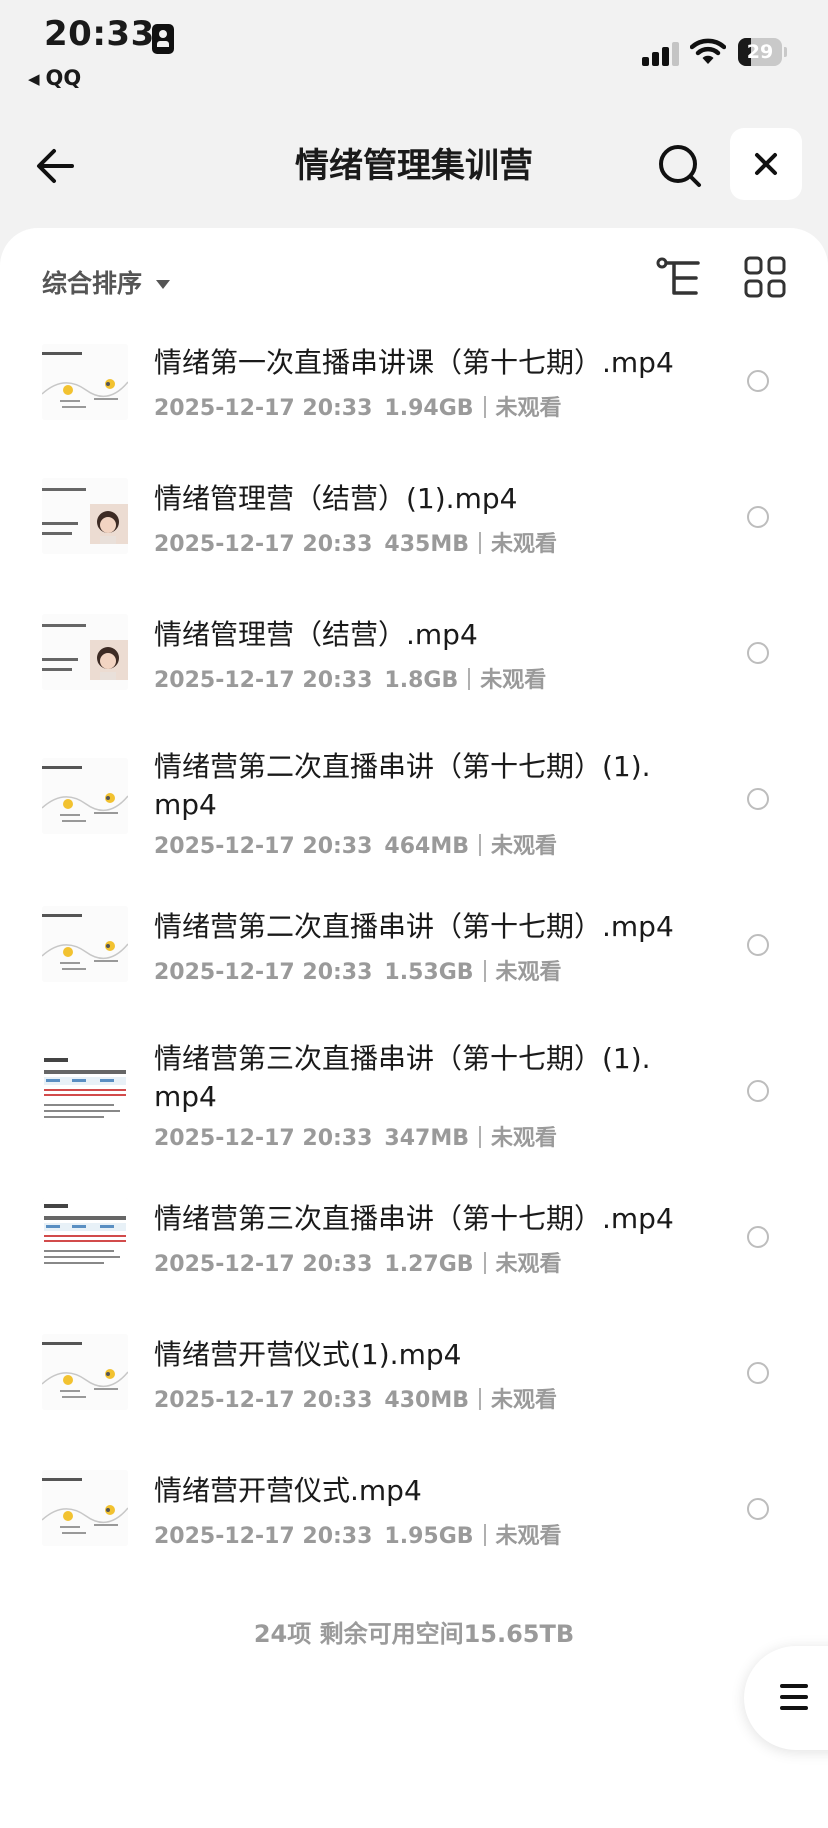 This screenshot has width=828, height=1828. Describe the element at coordinates (414, 635) in the screenshot. I see `file-name: 情绪管理营（结营）.mp4` at that location.